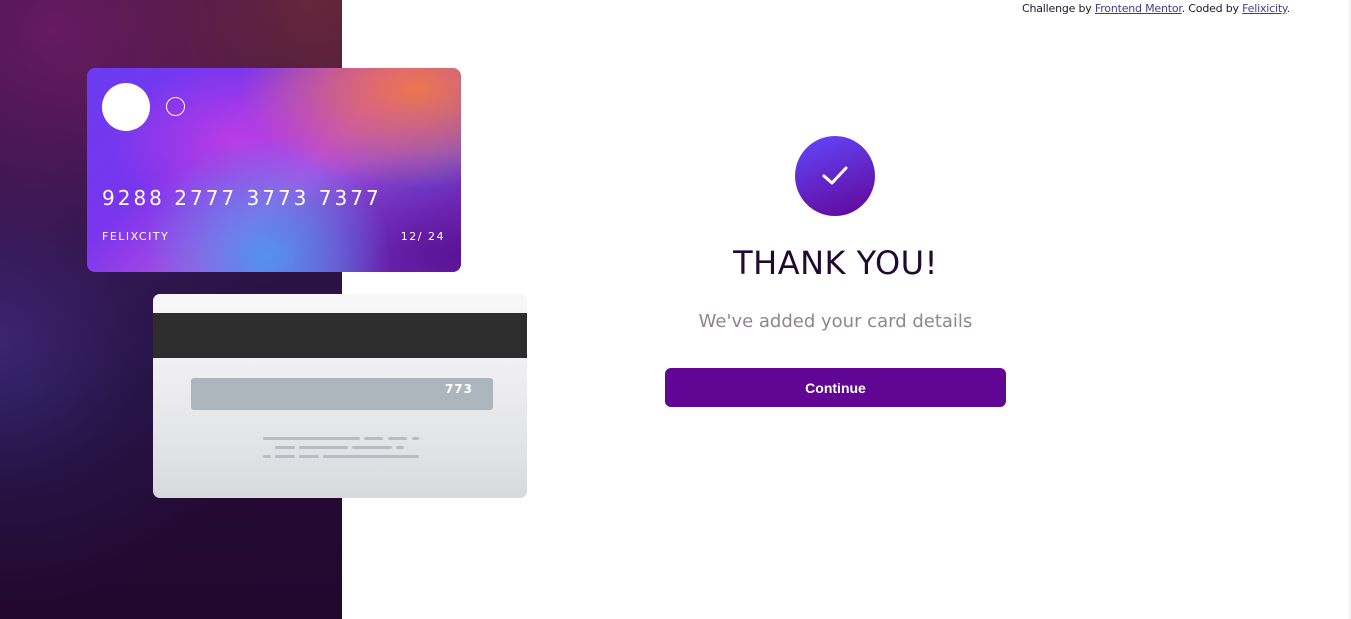 The height and width of the screenshot is (619, 1351). What do you see at coordinates (835, 321) in the screenshot?
I see `confirmation-message: We've added your card details` at bounding box center [835, 321].